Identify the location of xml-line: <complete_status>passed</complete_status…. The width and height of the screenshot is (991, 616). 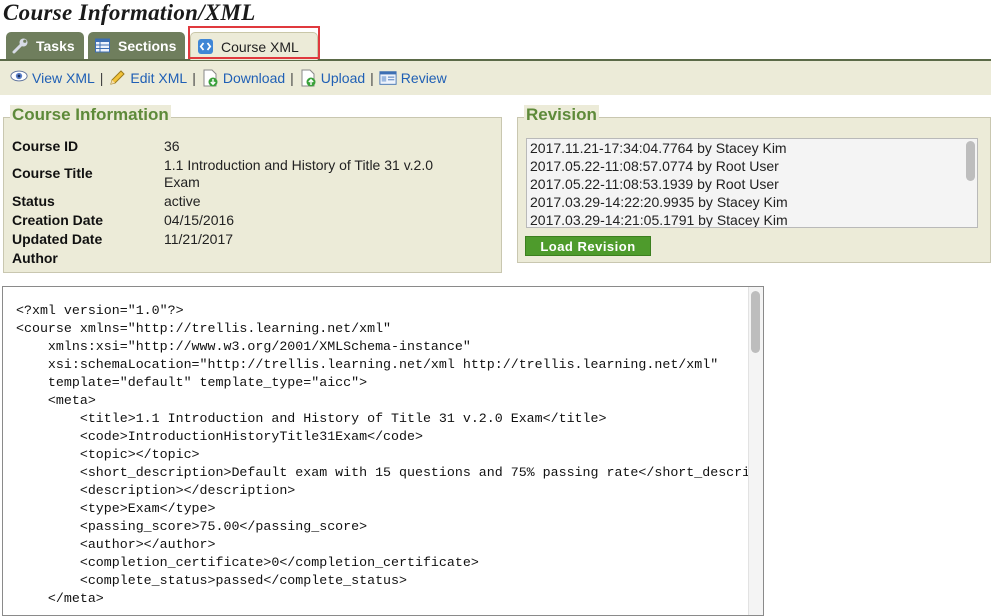
(211, 580).